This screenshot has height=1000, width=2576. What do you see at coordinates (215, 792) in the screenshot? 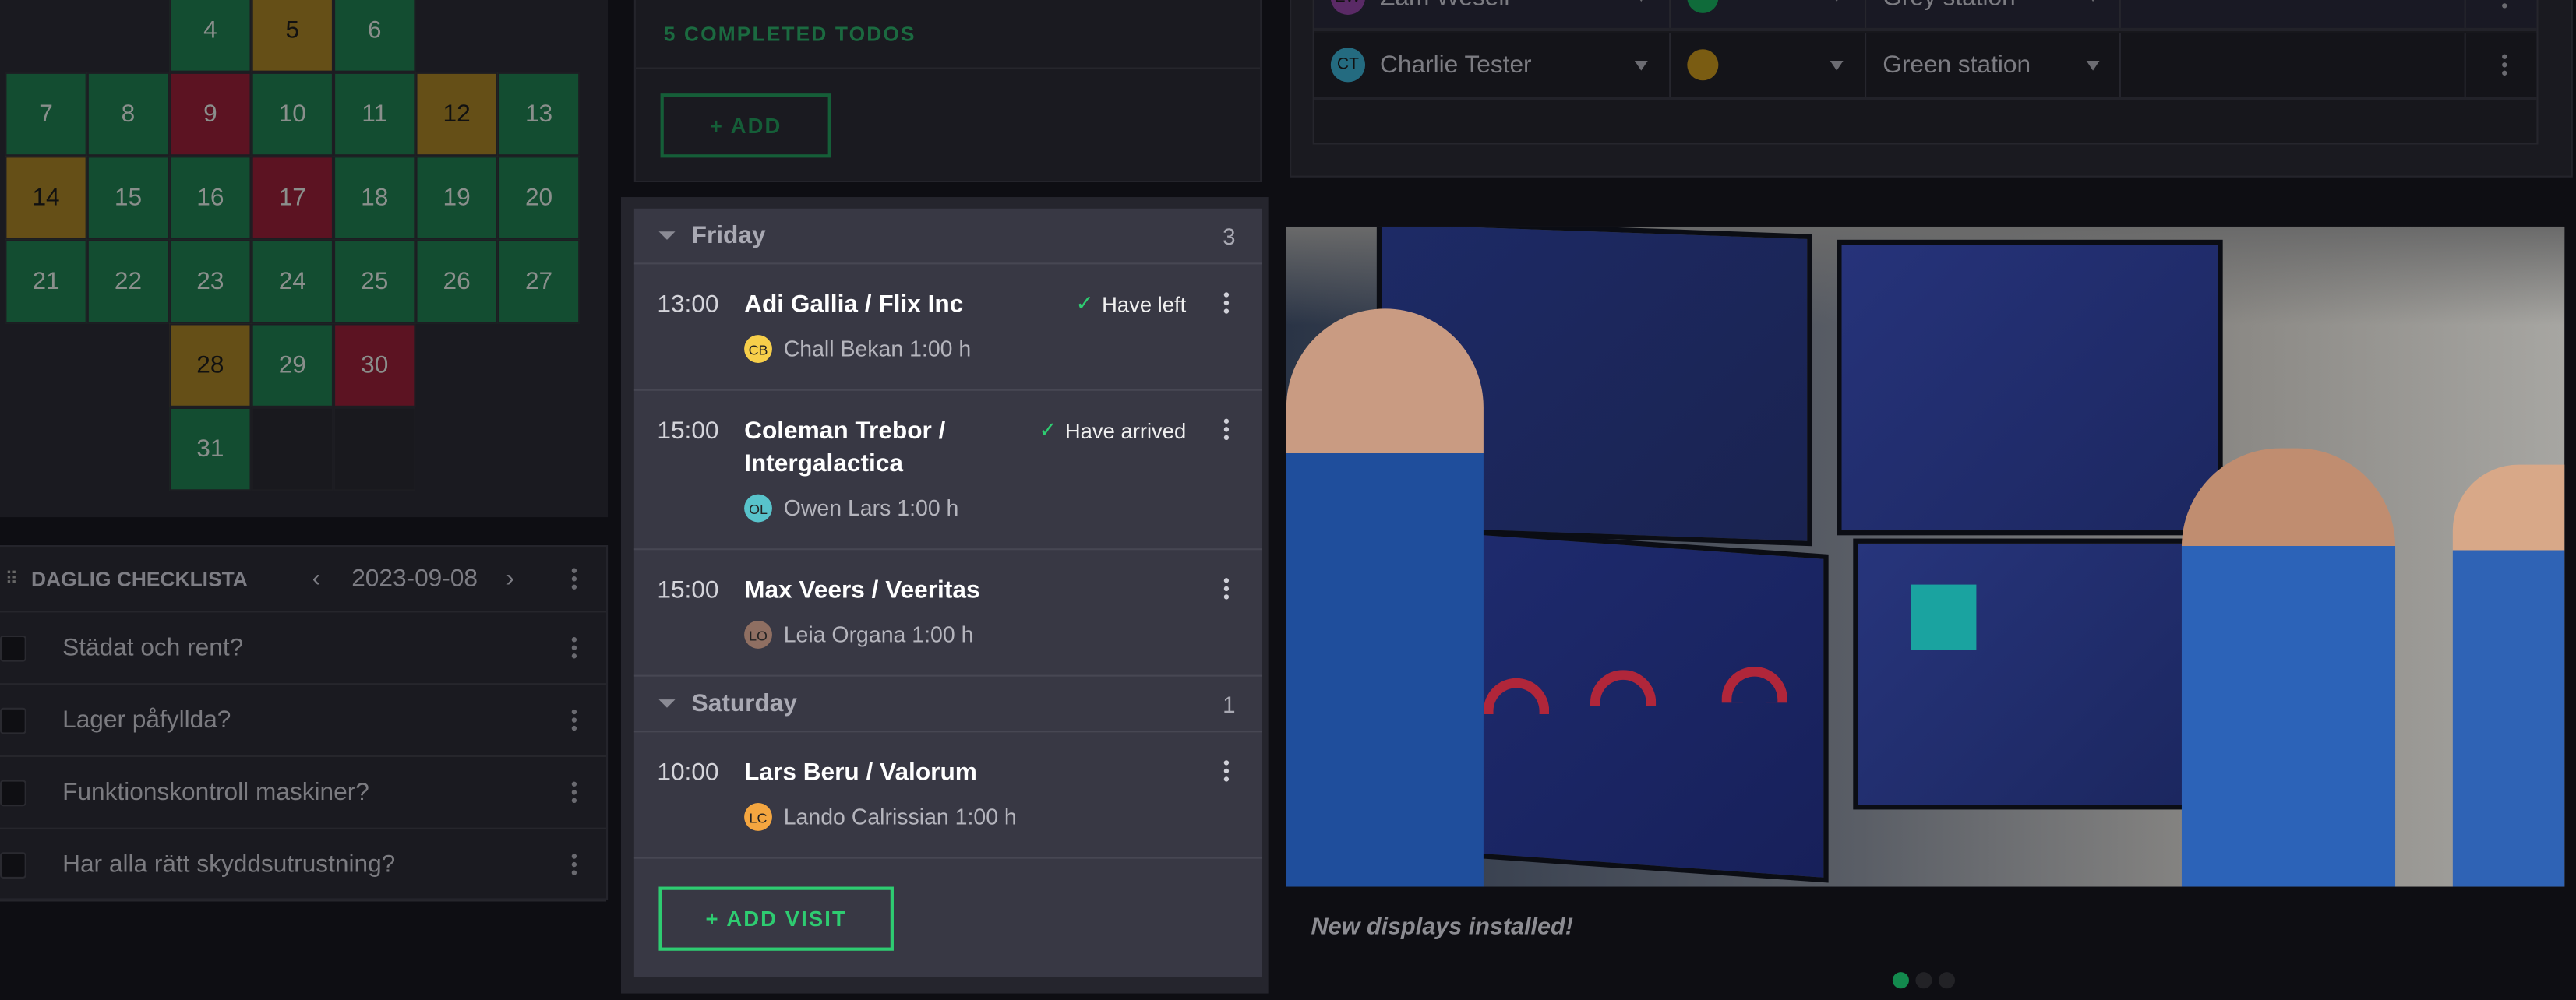
I see `checklist-item-label: Funktionskontroll maskiner?` at bounding box center [215, 792].